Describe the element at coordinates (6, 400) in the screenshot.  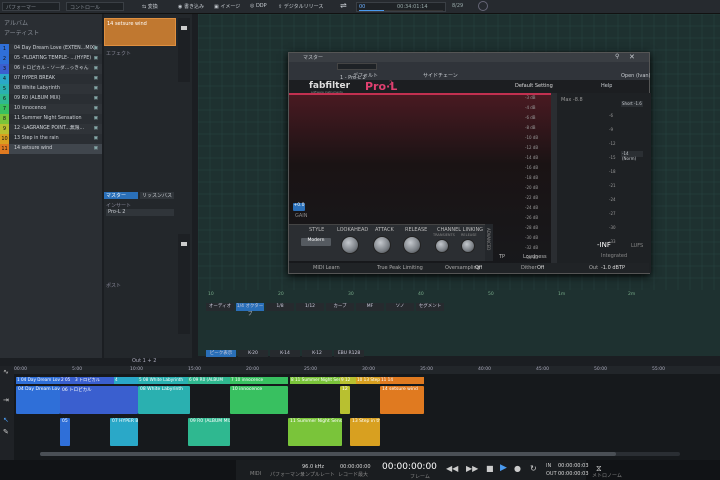
I see `arrow-tool-icon: ⇥` at that location.